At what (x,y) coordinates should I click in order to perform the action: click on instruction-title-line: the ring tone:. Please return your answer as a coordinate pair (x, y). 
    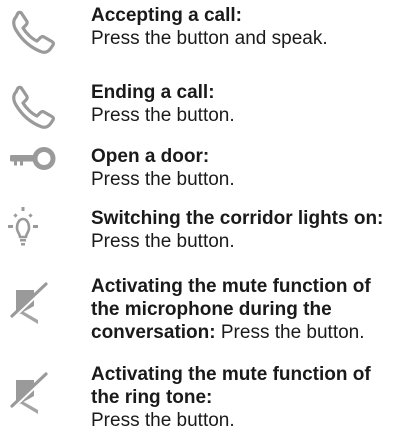
    Looking at the image, I should click on (152, 397).